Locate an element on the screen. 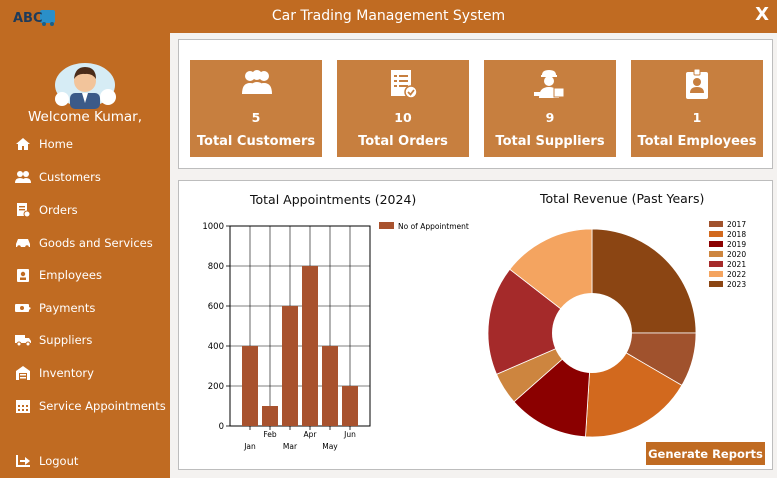 The image size is (777, 478). y-tick-label: 1000 is located at coordinates (213, 227).